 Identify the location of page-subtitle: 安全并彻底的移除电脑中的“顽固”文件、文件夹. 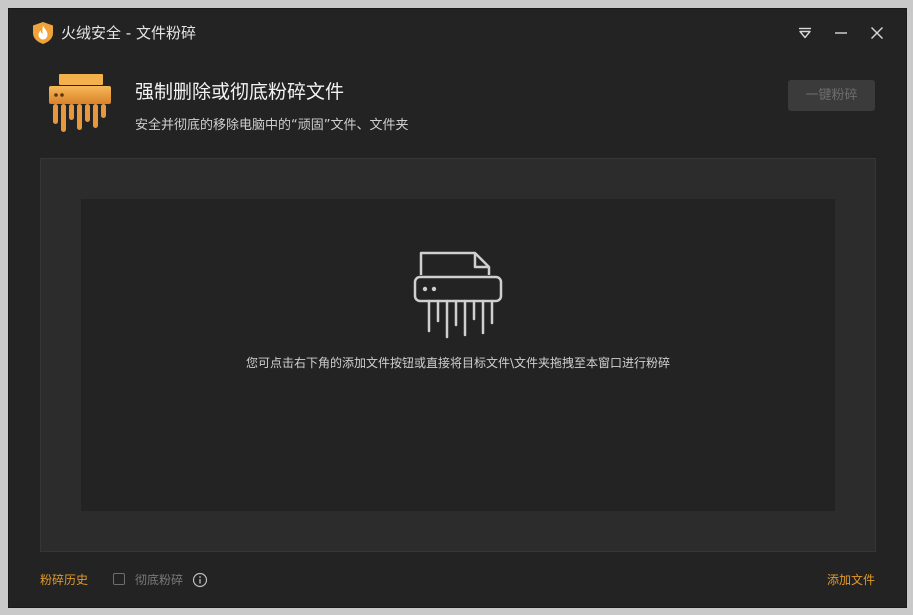
(272, 125).